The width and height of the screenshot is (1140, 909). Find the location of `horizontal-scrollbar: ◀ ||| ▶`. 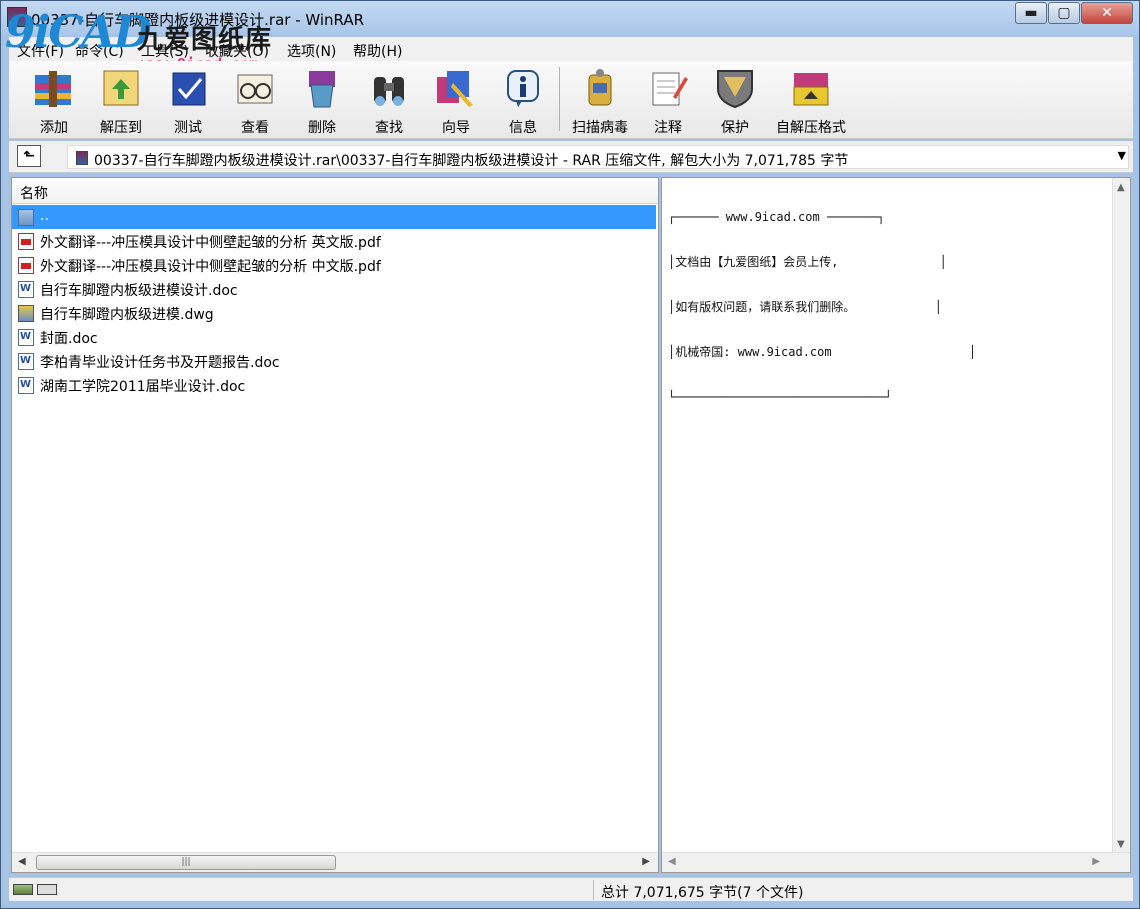

horizontal-scrollbar: ◀ ||| ▶ is located at coordinates (335, 862).